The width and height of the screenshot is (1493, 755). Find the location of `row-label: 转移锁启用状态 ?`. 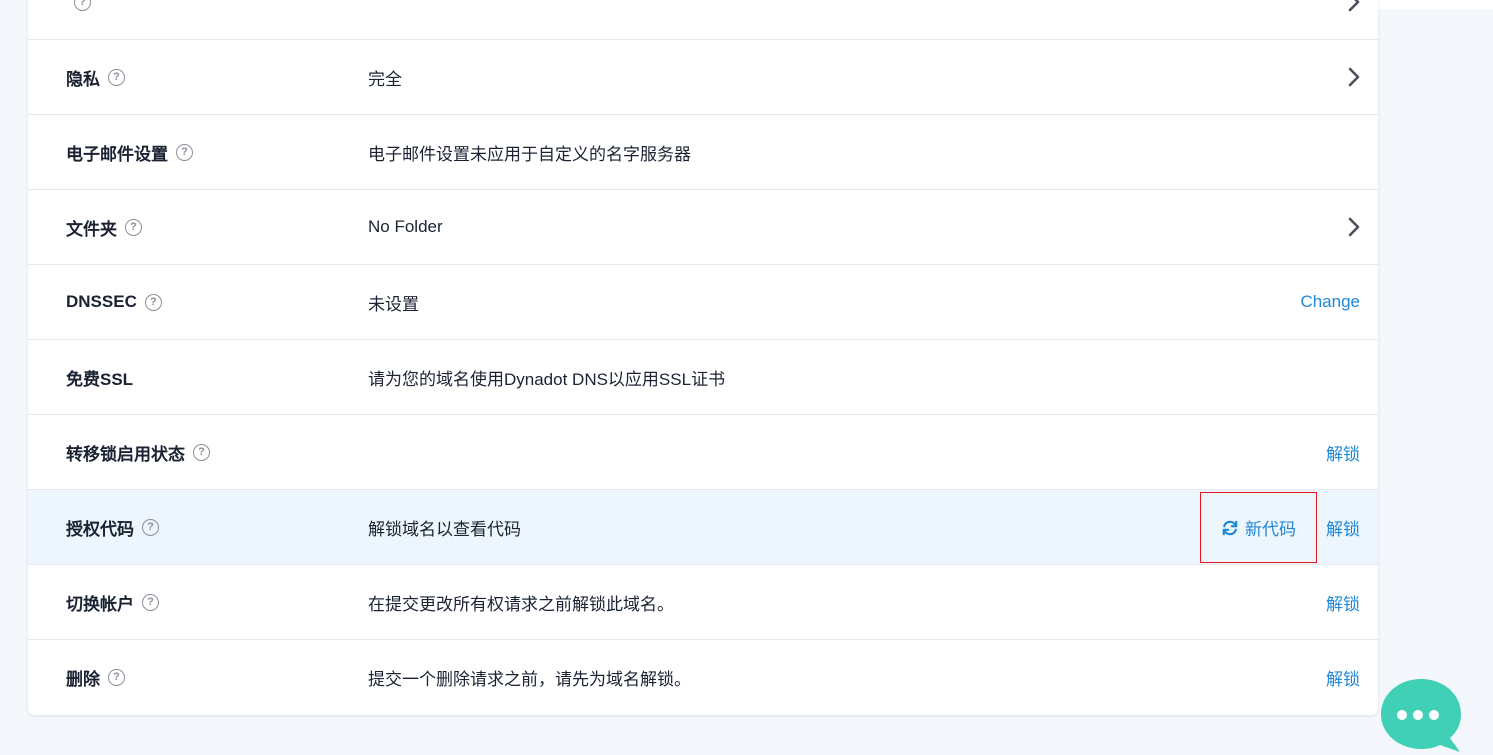

row-label: 转移锁启用状态 ? is located at coordinates (138, 452).